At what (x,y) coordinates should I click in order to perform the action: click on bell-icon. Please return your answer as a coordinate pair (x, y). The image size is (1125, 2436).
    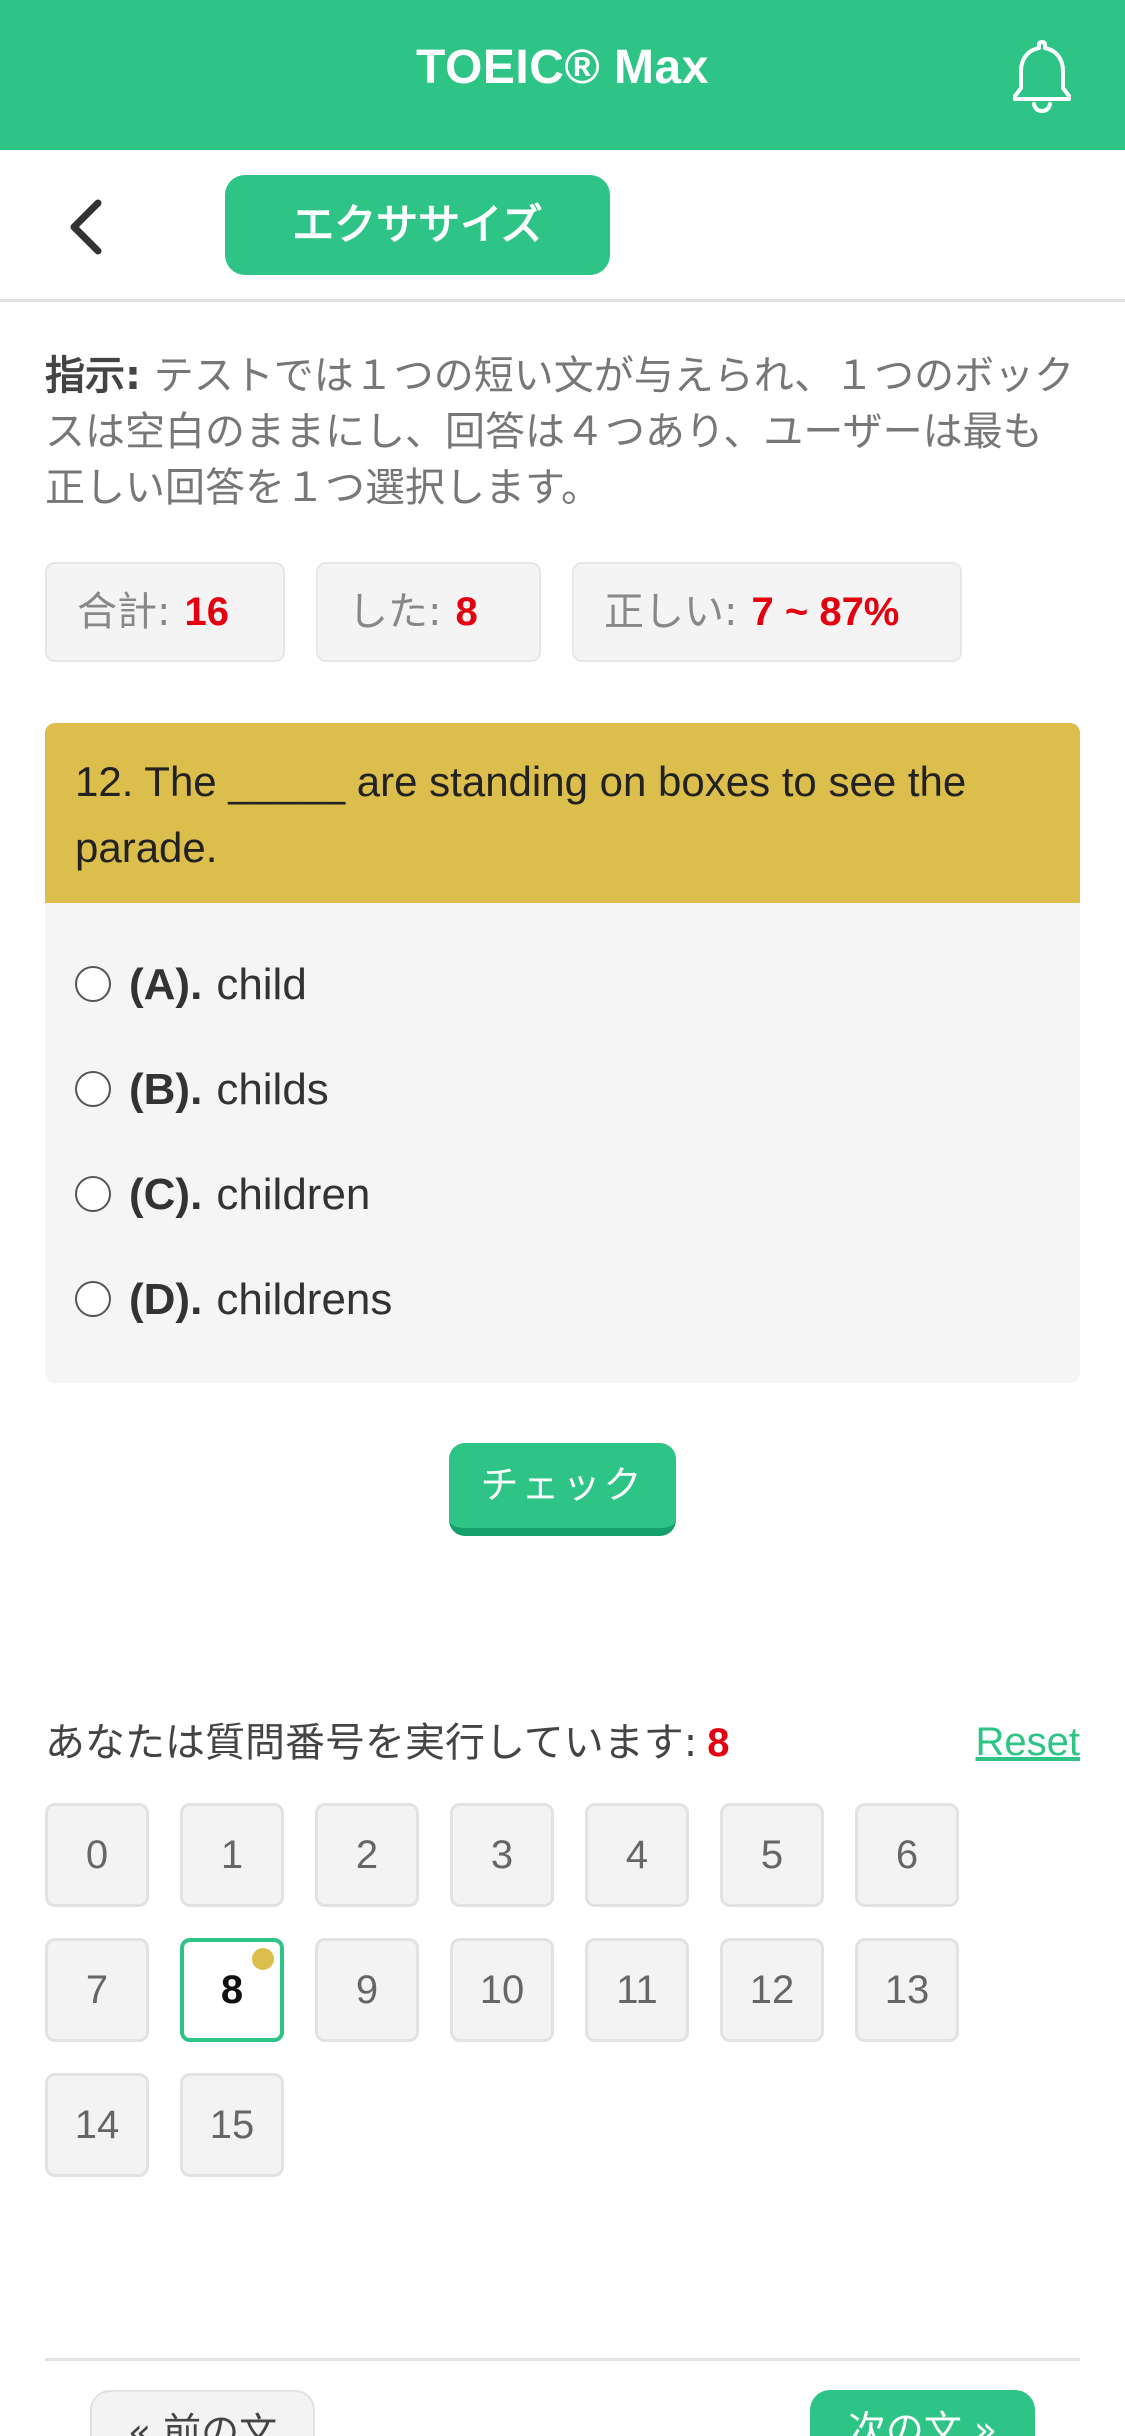
    Looking at the image, I should click on (1042, 76).